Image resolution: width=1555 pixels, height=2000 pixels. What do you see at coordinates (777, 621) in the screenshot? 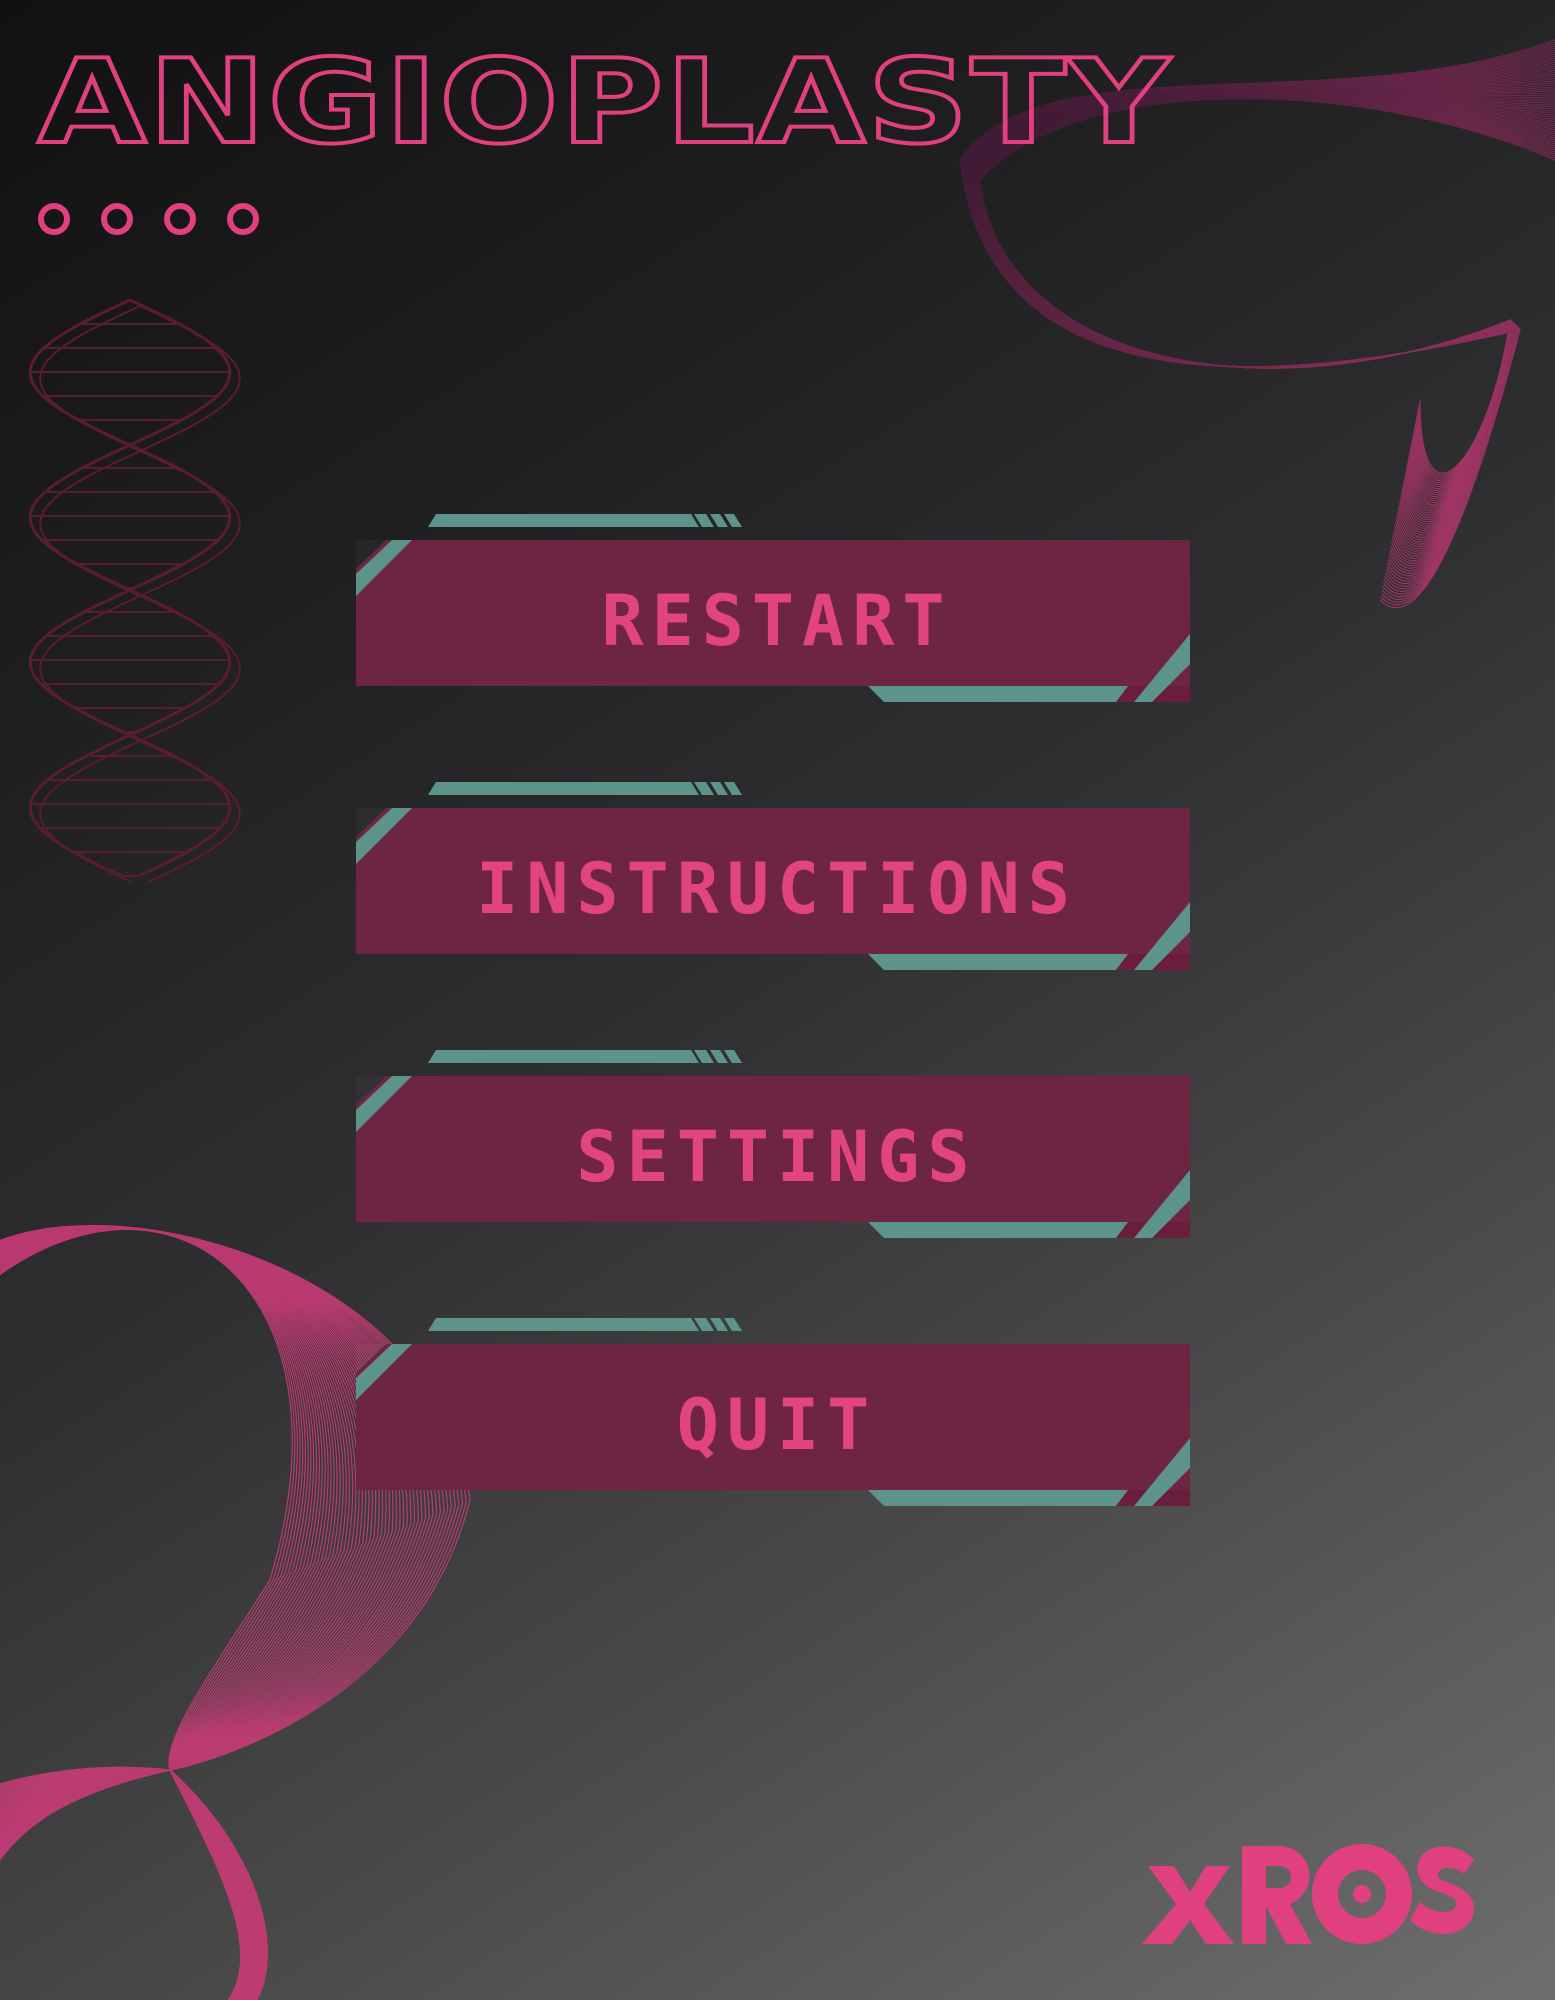
I see `restart-label: RESTART` at bounding box center [777, 621].